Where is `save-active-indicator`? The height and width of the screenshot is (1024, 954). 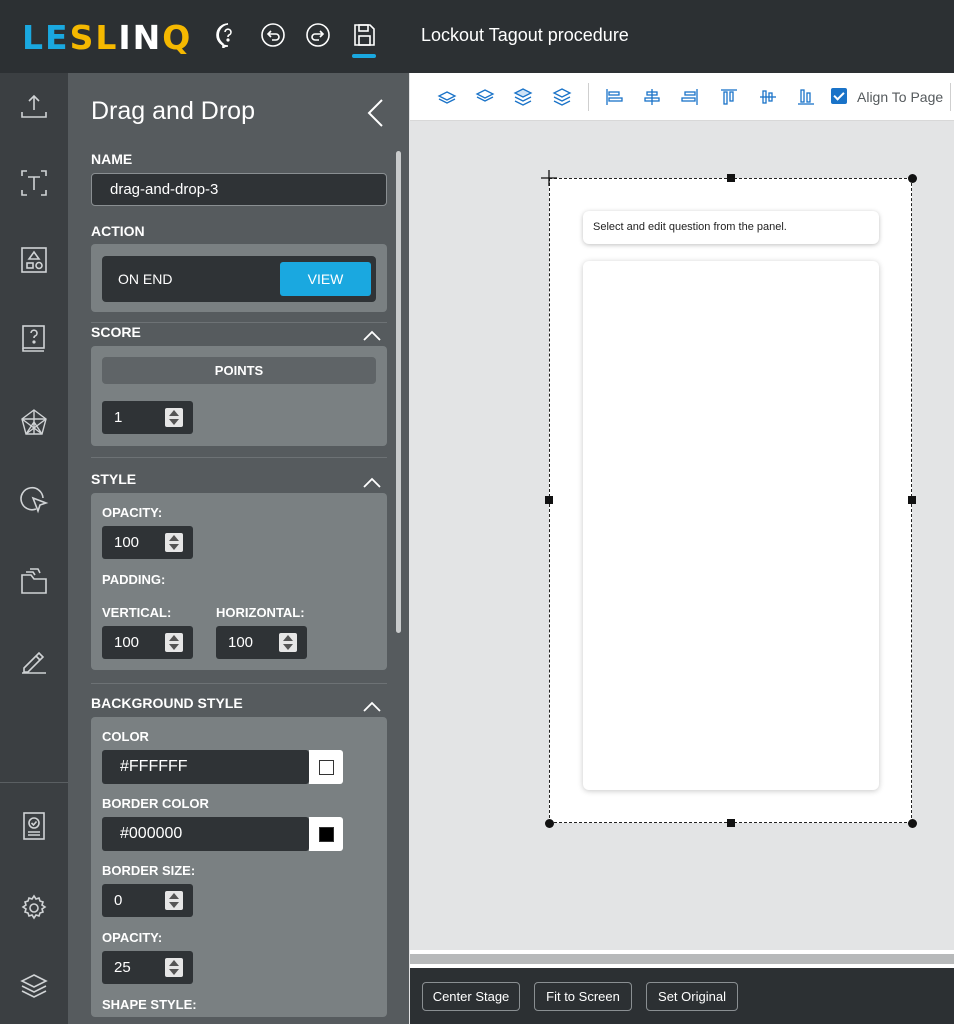 save-active-indicator is located at coordinates (364, 56).